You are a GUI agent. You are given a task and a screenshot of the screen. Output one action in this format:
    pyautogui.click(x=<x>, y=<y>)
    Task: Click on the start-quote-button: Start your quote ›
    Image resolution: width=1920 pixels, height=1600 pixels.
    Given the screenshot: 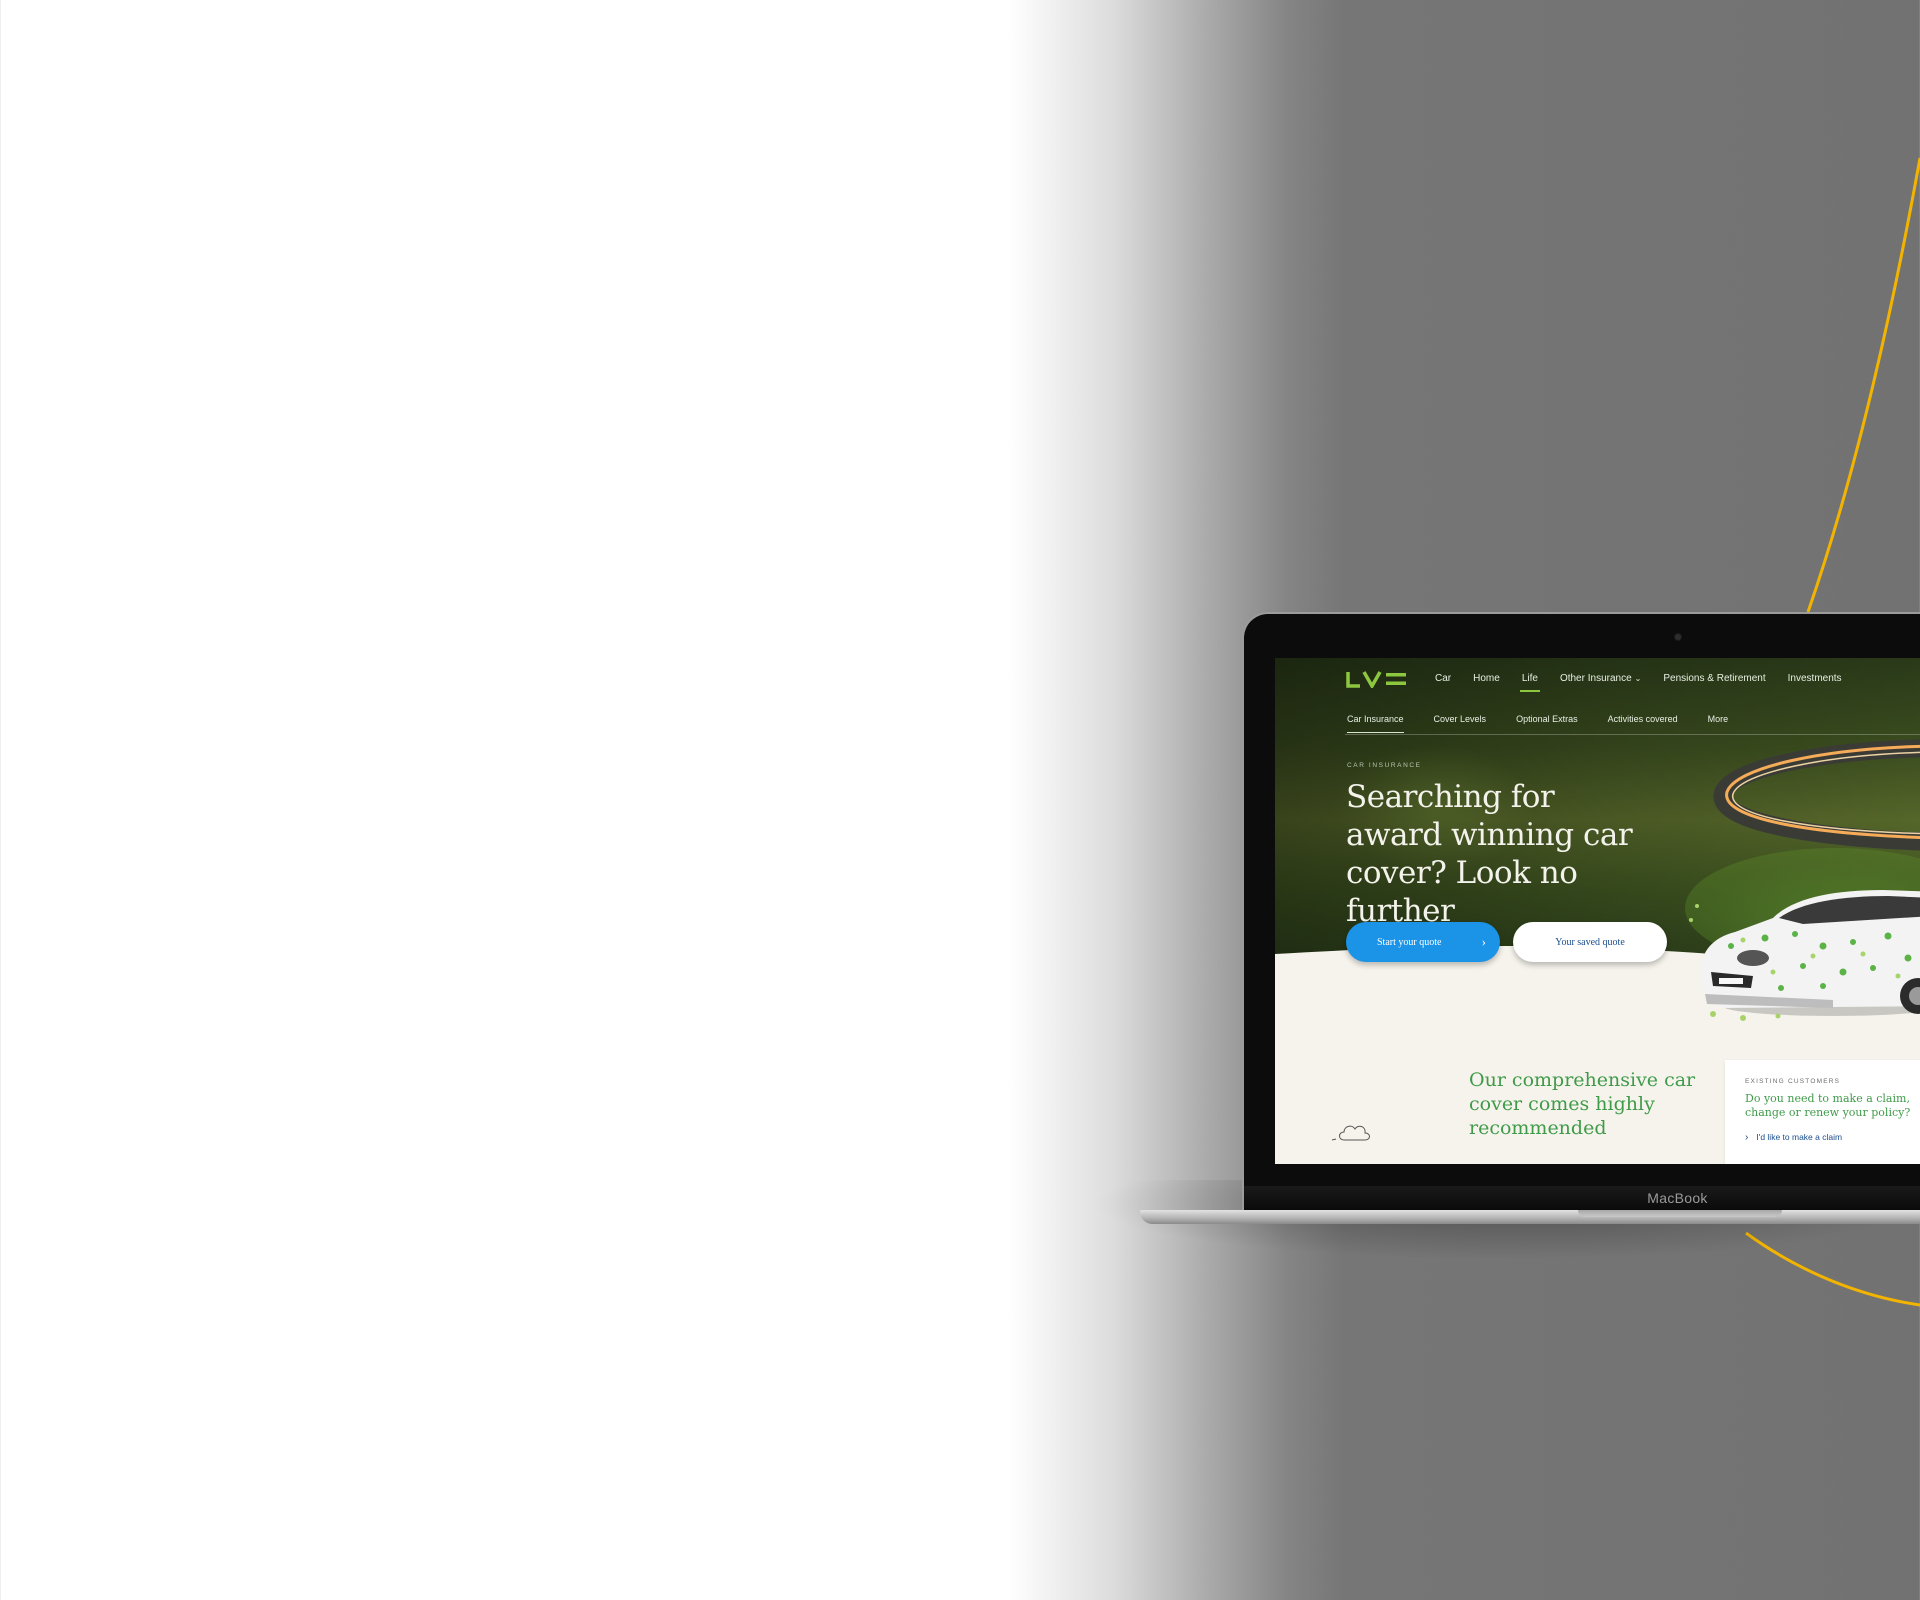 What is the action you would take?
    pyautogui.click(x=1423, y=942)
    